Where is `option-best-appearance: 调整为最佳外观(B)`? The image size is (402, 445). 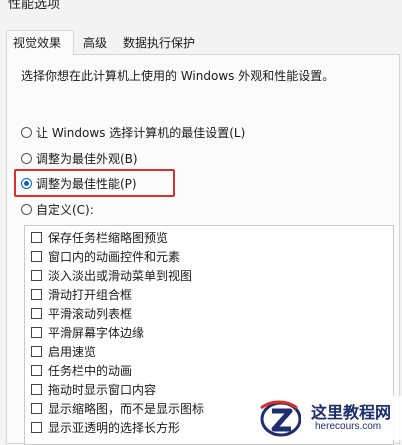
option-best-appearance: 调整为最佳外观(B) is located at coordinates (79, 158).